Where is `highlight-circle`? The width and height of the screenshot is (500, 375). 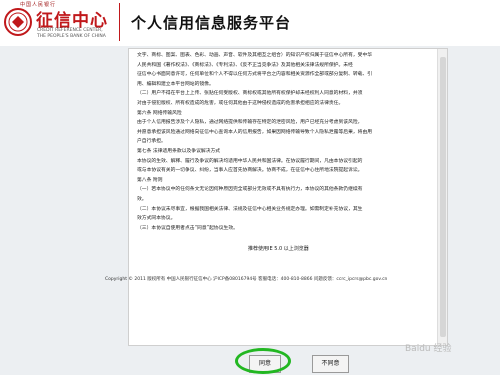
highlight-circle is located at coordinates (263, 361).